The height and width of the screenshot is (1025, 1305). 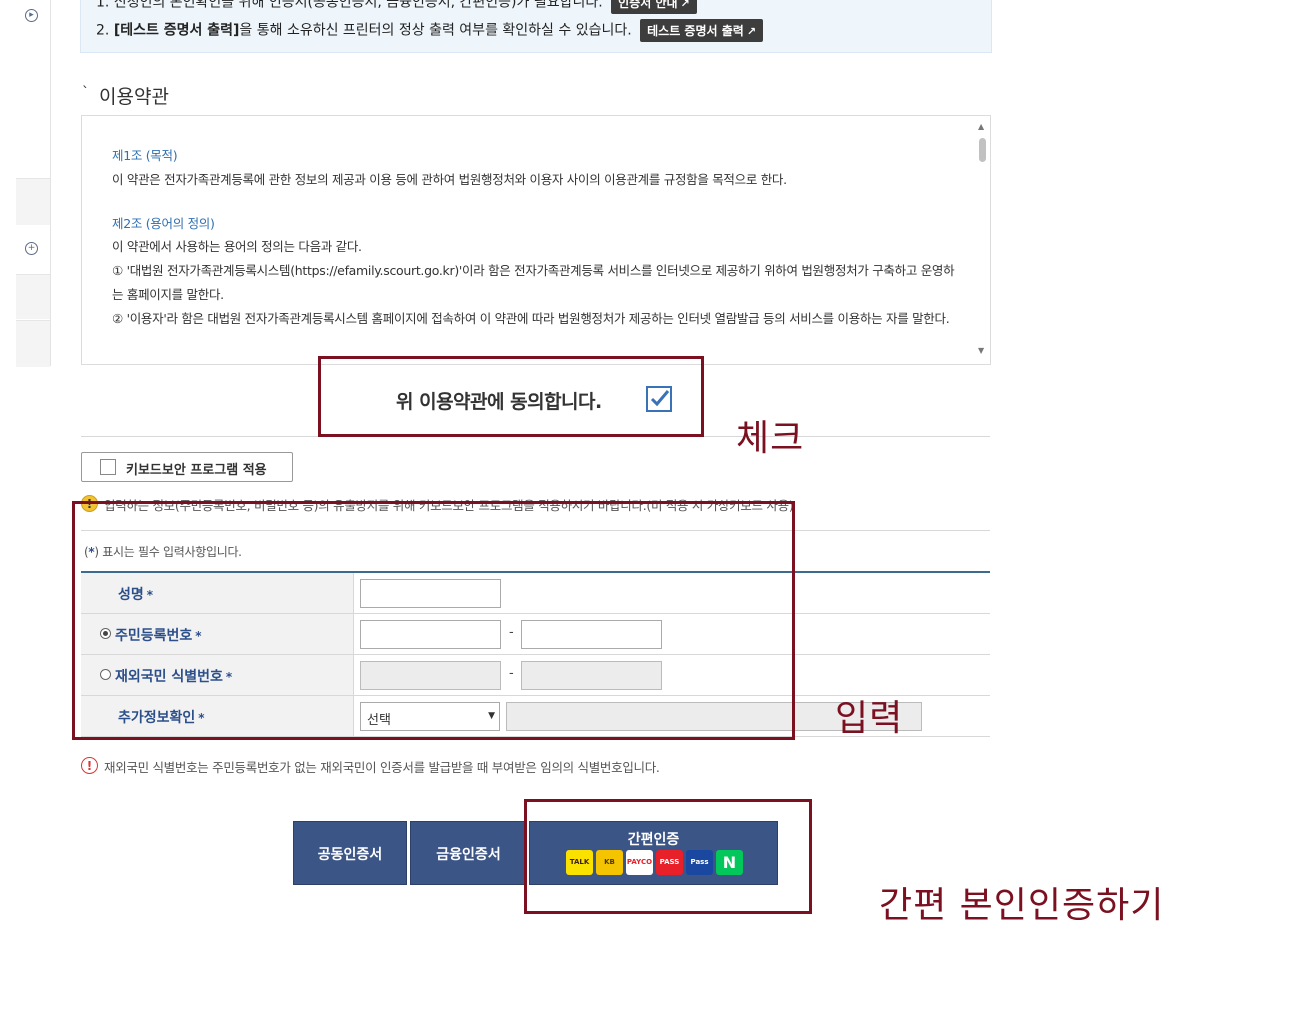 What do you see at coordinates (668, 856) in the screenshot?
I see `annotation-box-simple-auth` at bounding box center [668, 856].